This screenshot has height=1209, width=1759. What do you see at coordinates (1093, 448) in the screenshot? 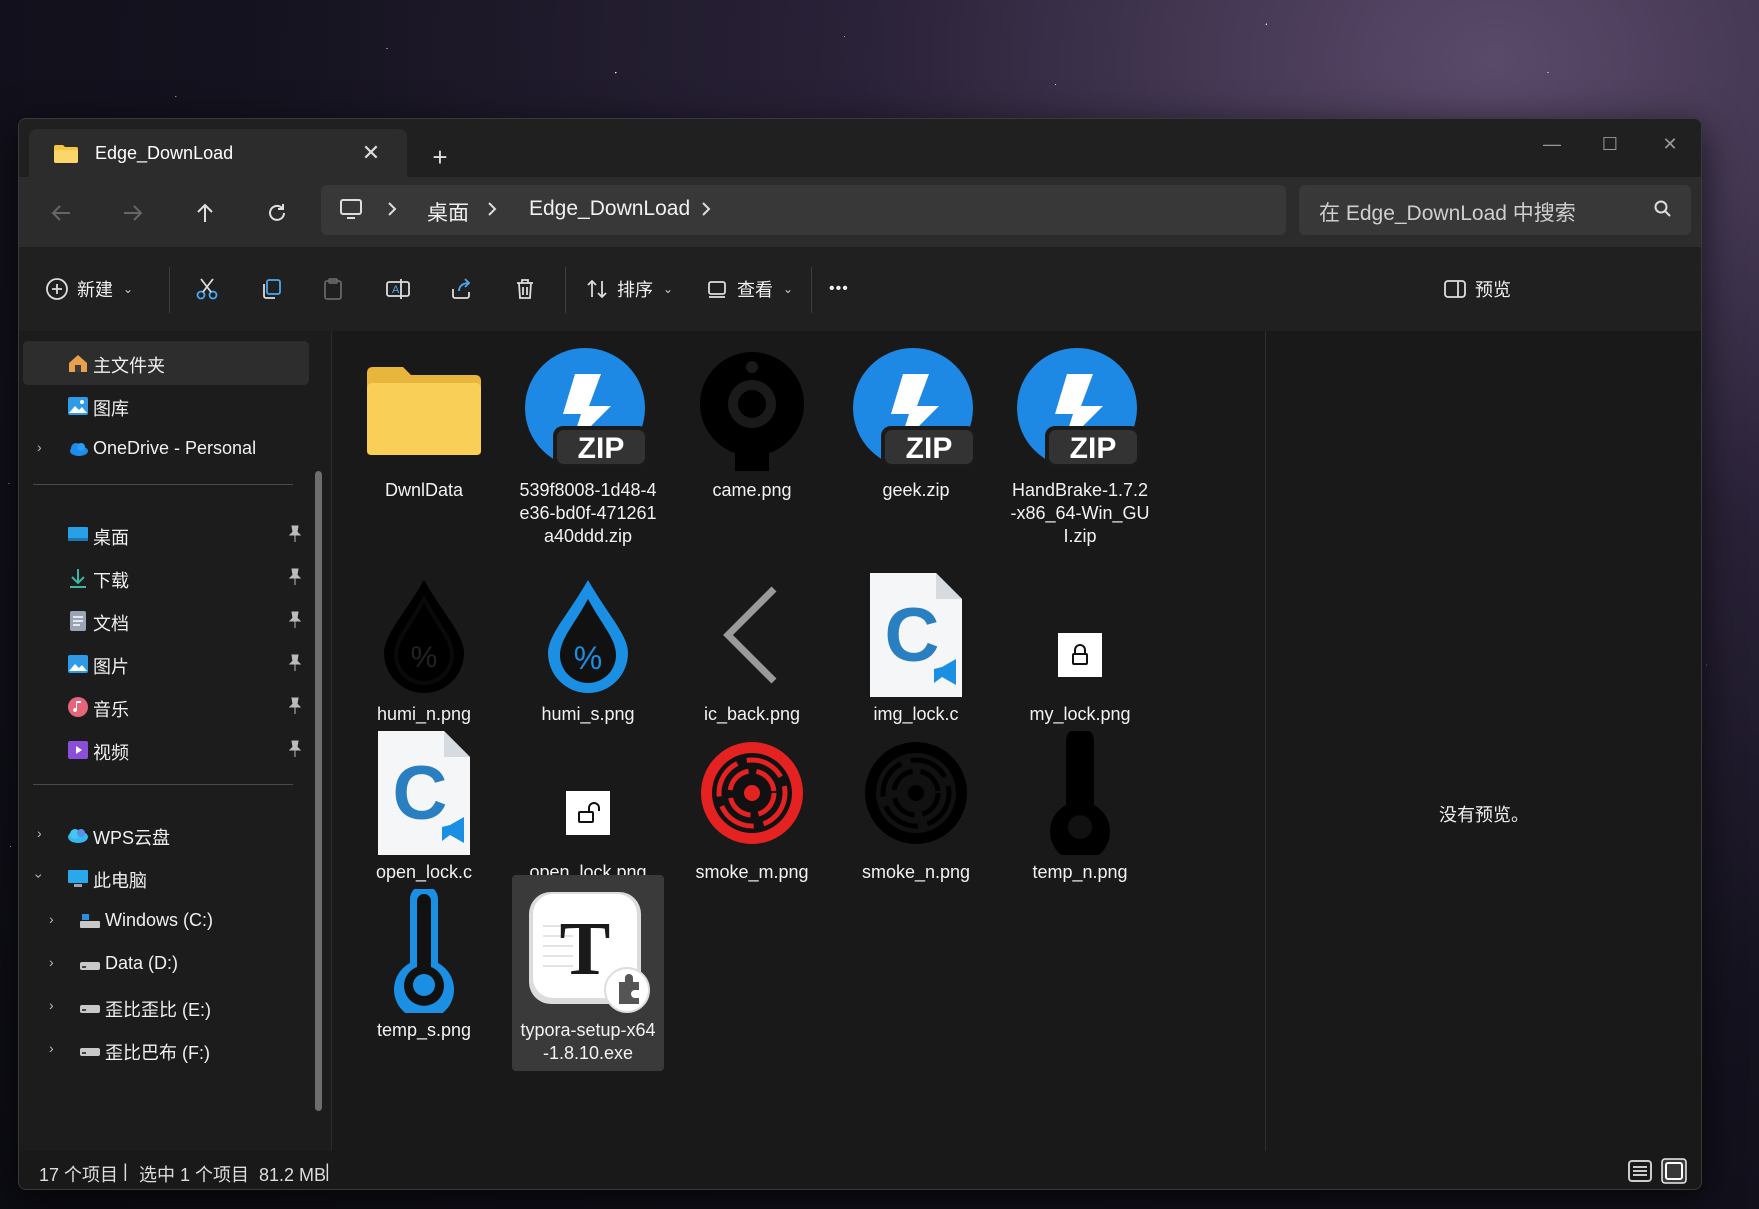
I see `svg-text: ZIP` at bounding box center [1093, 448].